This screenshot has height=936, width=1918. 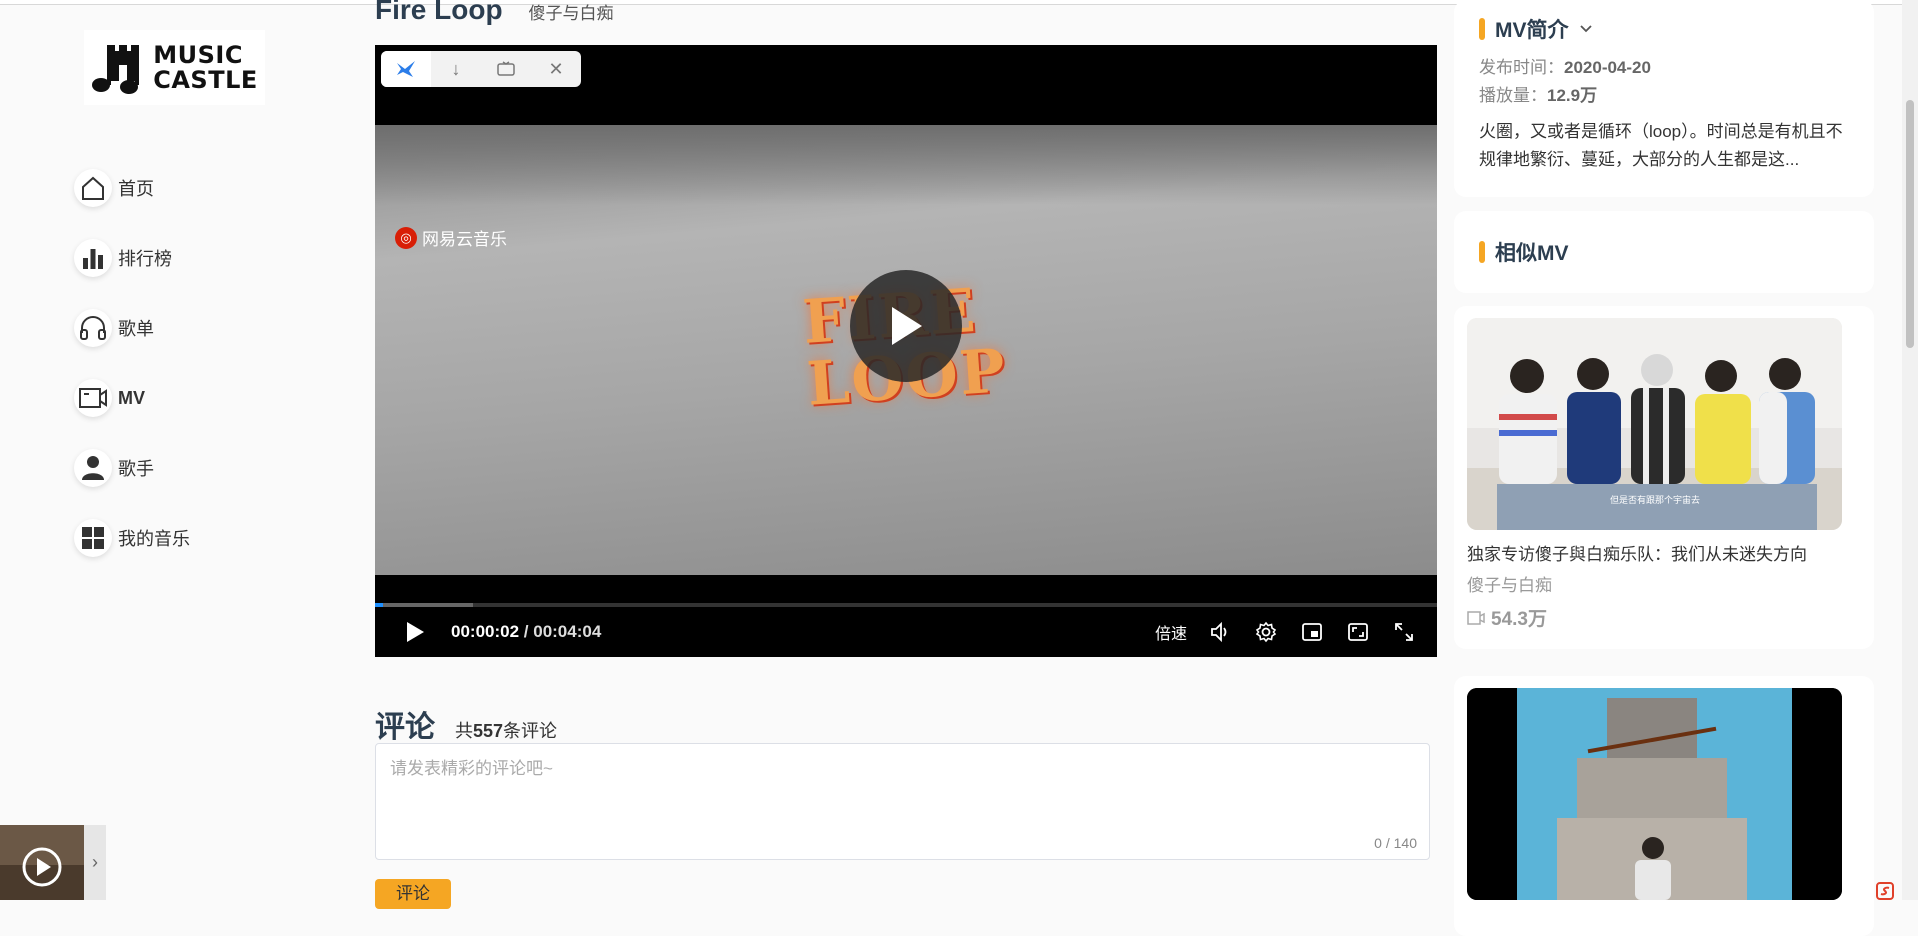 What do you see at coordinates (1358, 632) in the screenshot?
I see `web-fullscreen-icon` at bounding box center [1358, 632].